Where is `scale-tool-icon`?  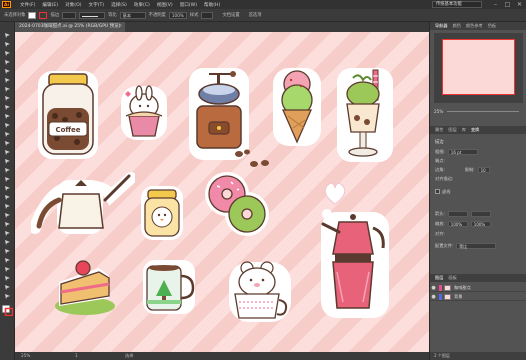
scale-tool-icon is located at coordinates (7, 161).